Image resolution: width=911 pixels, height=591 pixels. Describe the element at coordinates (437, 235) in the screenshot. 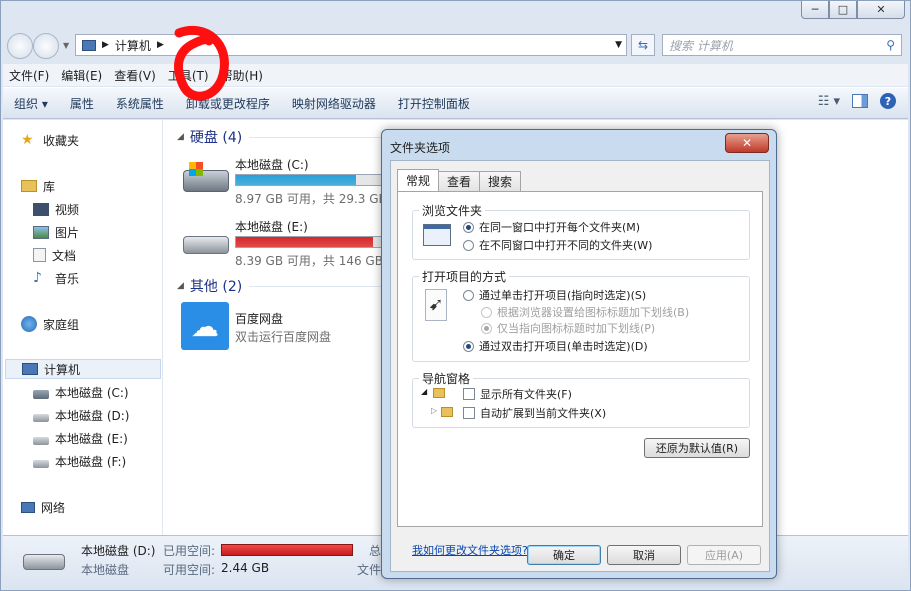

I see `browse-window-icon` at that location.